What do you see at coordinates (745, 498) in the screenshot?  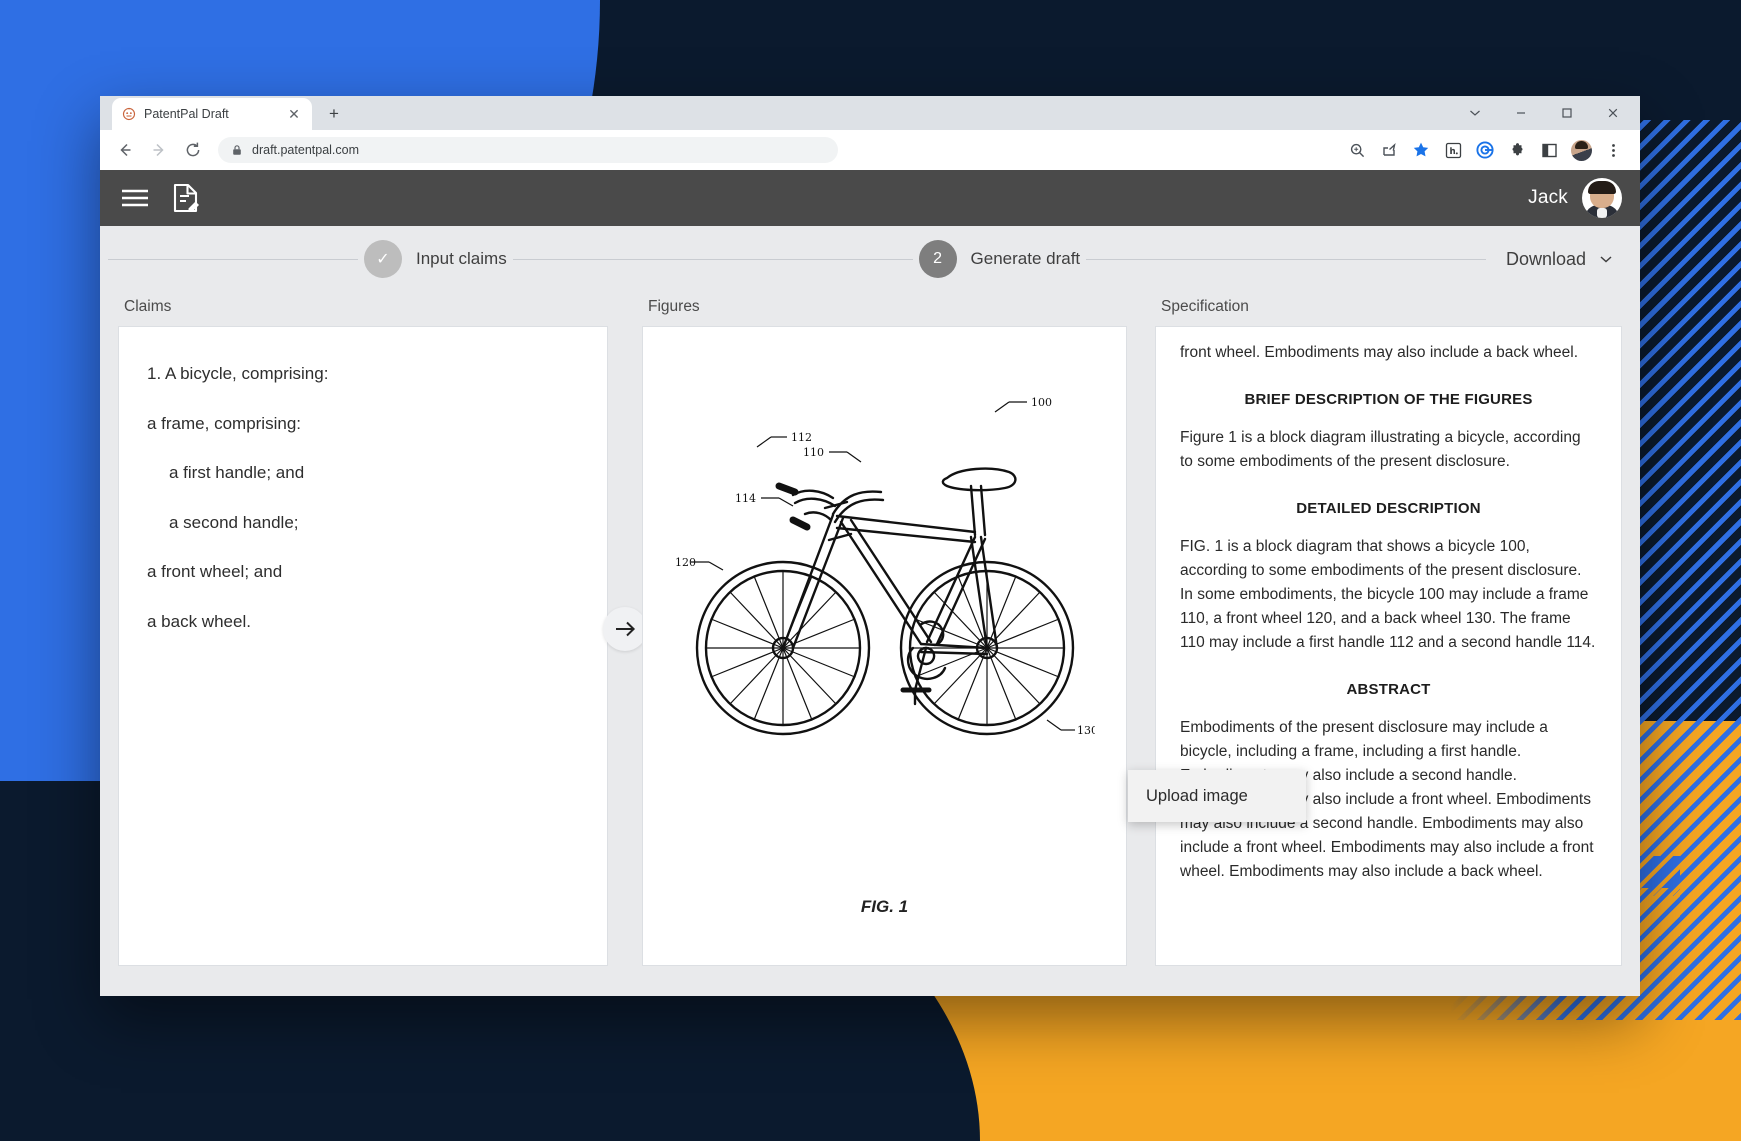 I see `ref-numeral-114: 114` at bounding box center [745, 498].